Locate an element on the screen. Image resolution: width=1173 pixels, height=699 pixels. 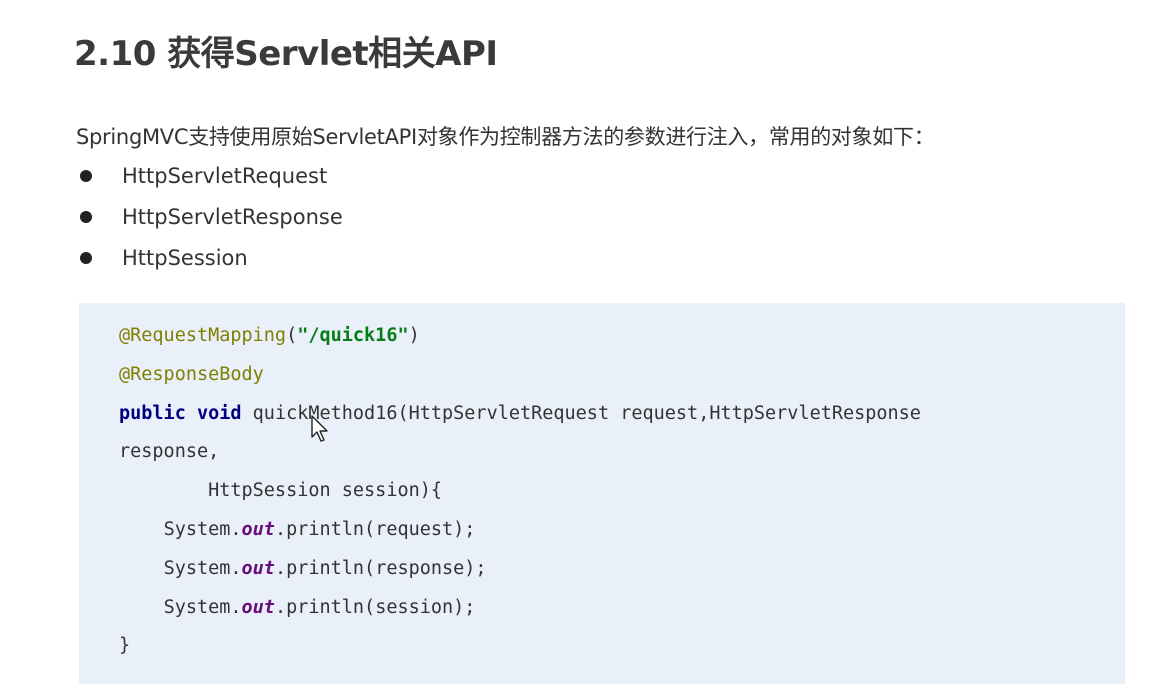
code-text: .println(response); is located at coordinates (380, 568).